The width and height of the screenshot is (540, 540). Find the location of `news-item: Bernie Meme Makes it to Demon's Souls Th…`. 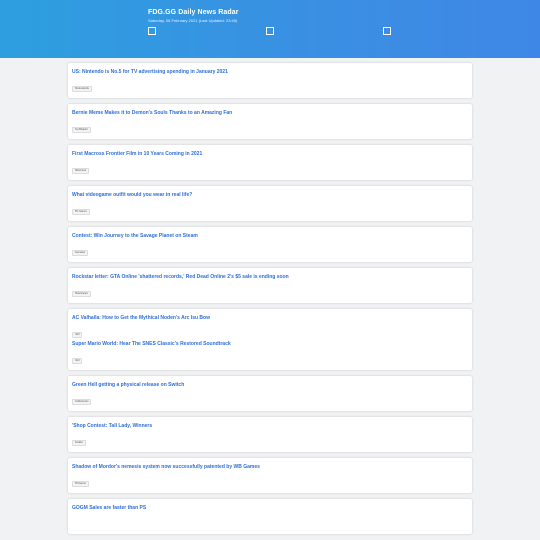

news-item: Bernie Meme Makes it to Demon's Souls Th… is located at coordinates (270, 122).